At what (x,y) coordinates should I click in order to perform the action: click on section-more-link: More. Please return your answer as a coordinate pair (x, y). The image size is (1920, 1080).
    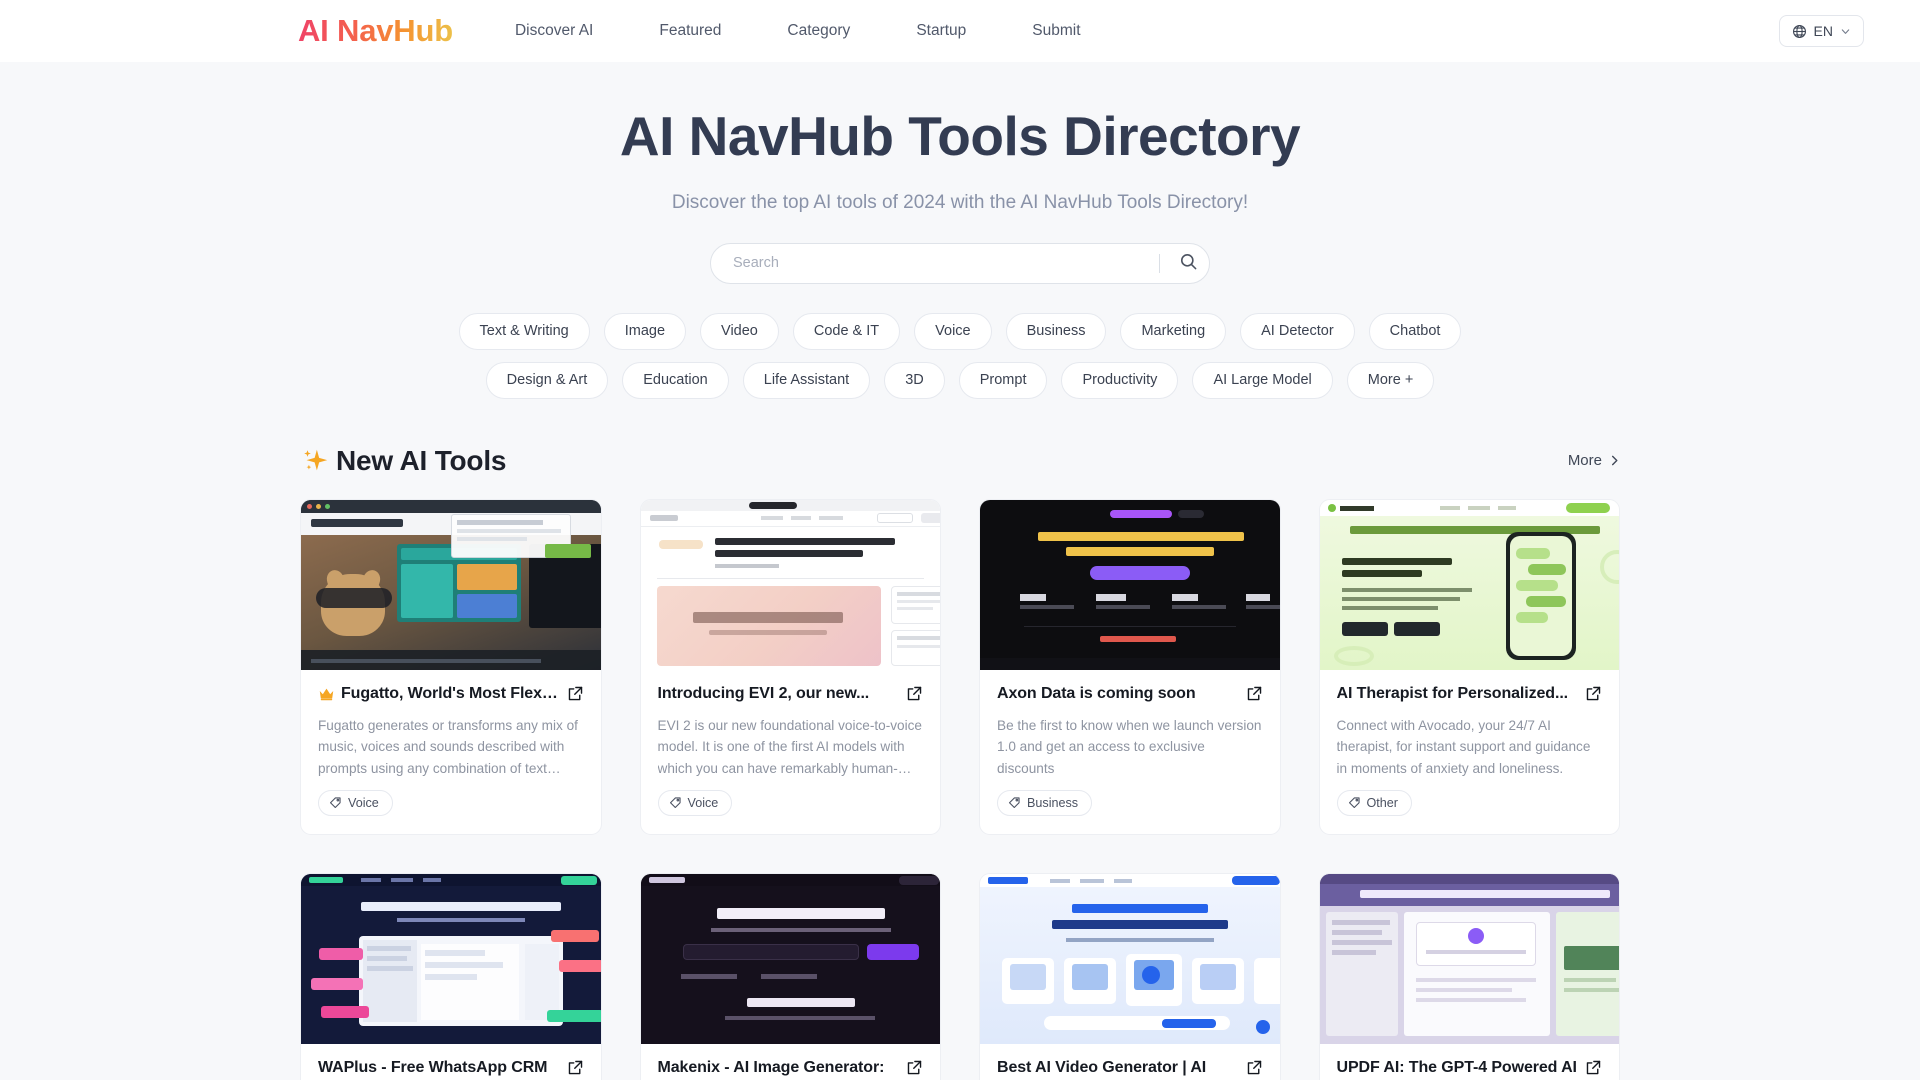
    Looking at the image, I should click on (1594, 460).